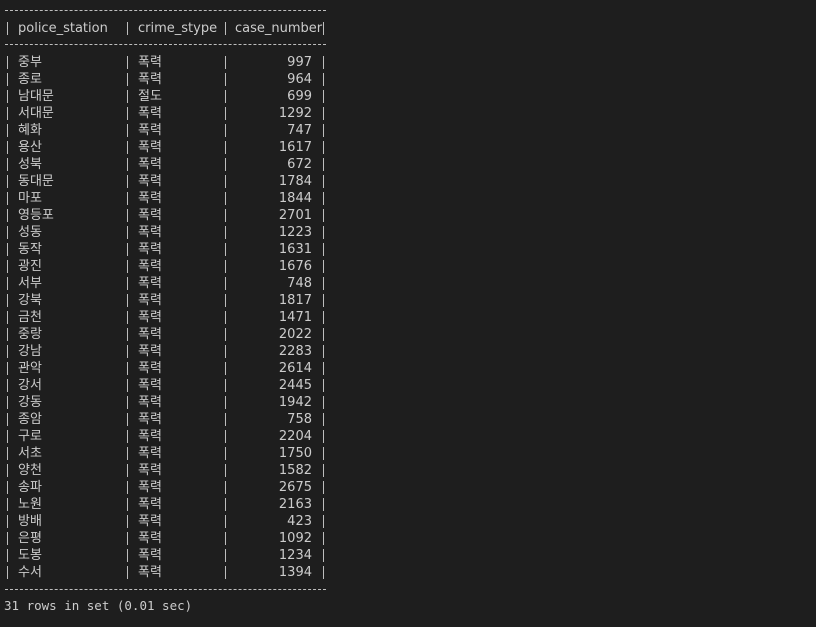 This screenshot has height=627, width=816. Describe the element at coordinates (30, 538) in the screenshot. I see `cell-police-station: 은평` at that location.